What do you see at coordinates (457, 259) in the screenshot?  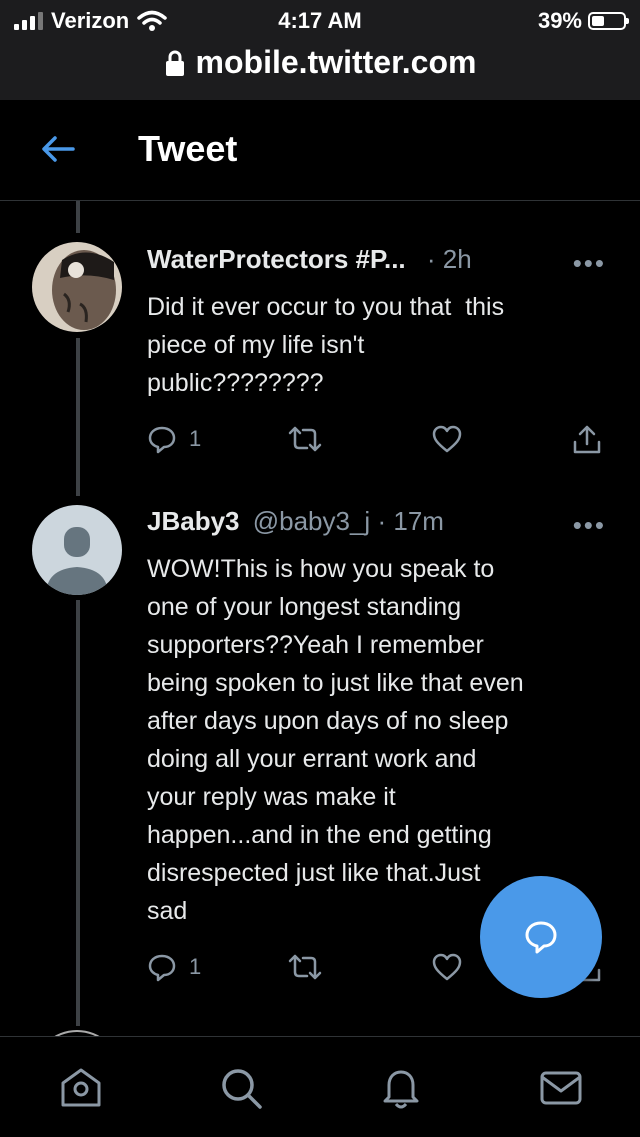 I see `timestamp: 2h` at bounding box center [457, 259].